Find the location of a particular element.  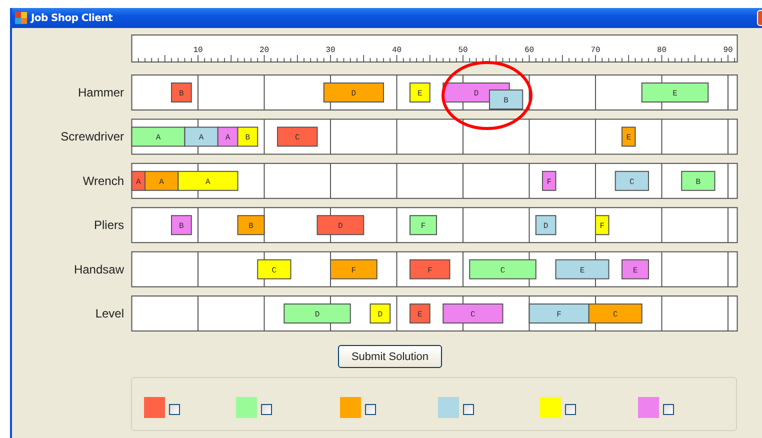

window-title: Job Shop Client is located at coordinates (71, 18).